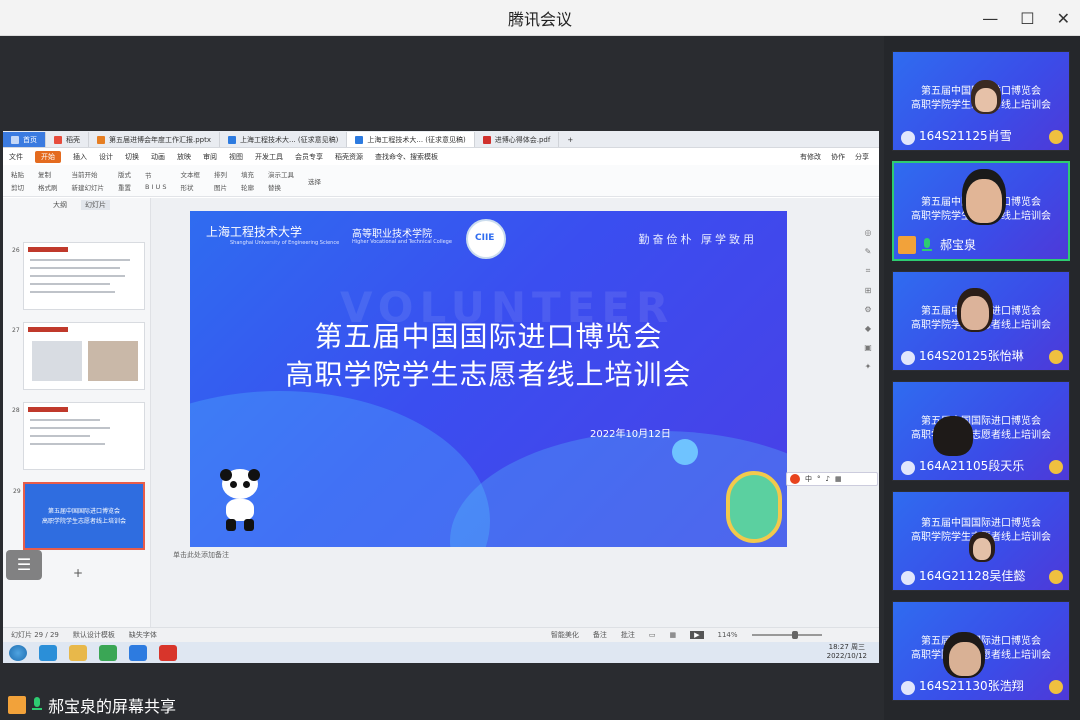 The image size is (1080, 720). I want to click on browser-icon, so click(108, 652).